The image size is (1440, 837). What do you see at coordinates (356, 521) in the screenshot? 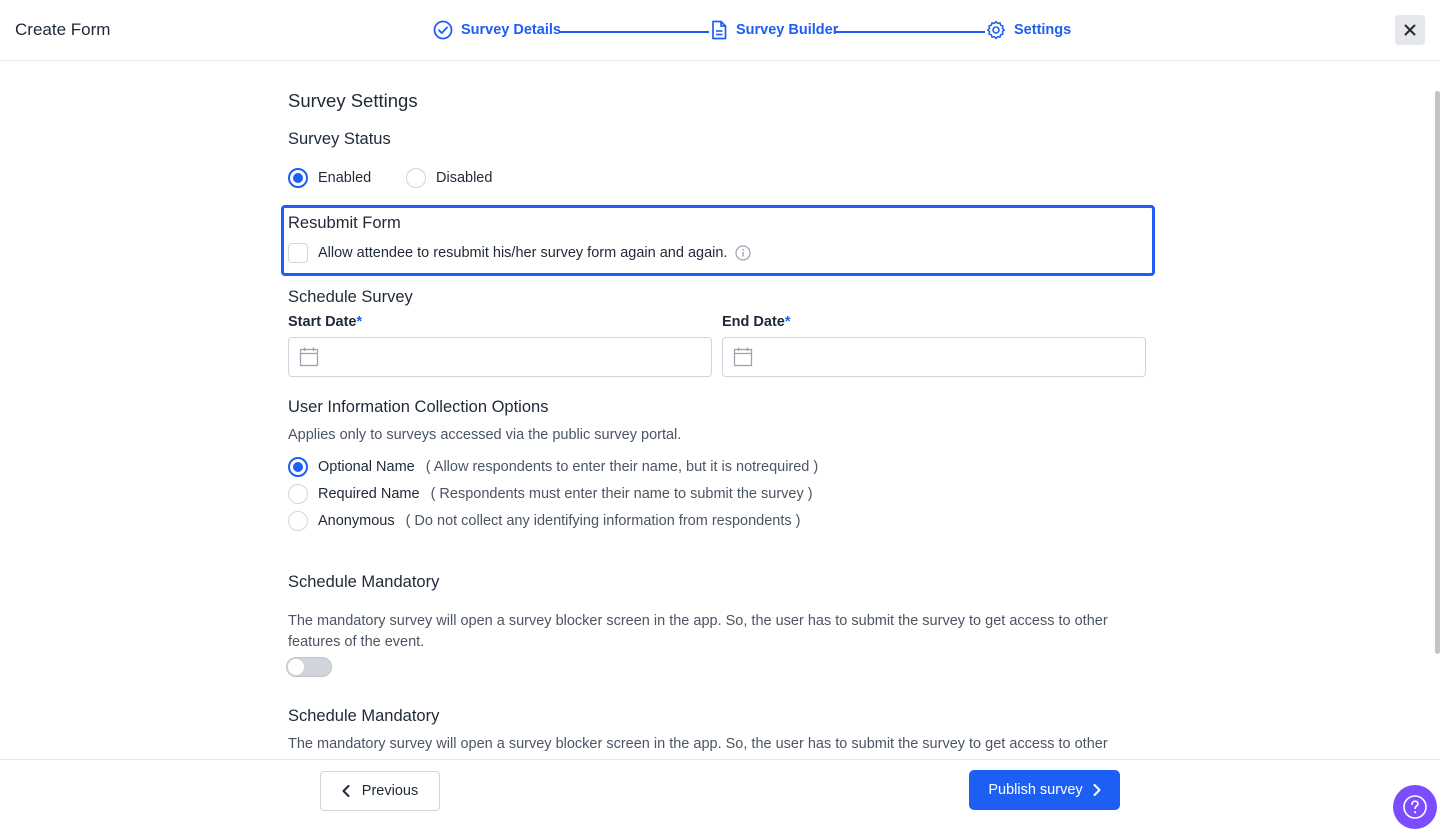
I see `radio-label: Anonymous` at bounding box center [356, 521].